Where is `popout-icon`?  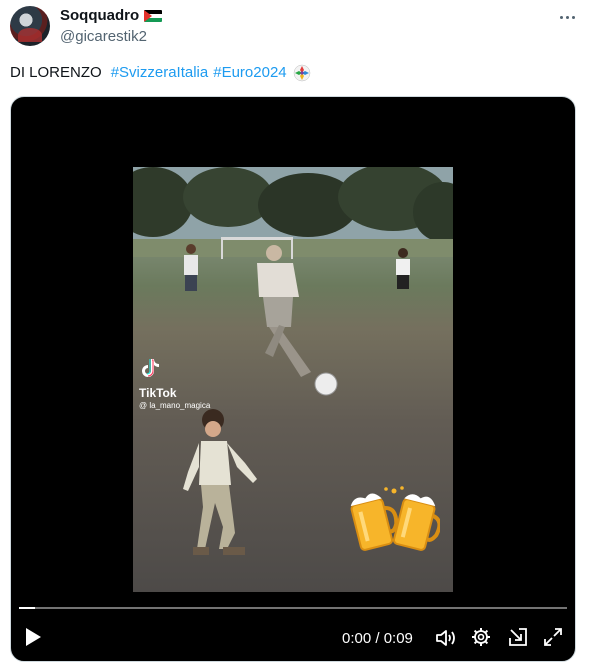
popout-icon is located at coordinates (518, 637).